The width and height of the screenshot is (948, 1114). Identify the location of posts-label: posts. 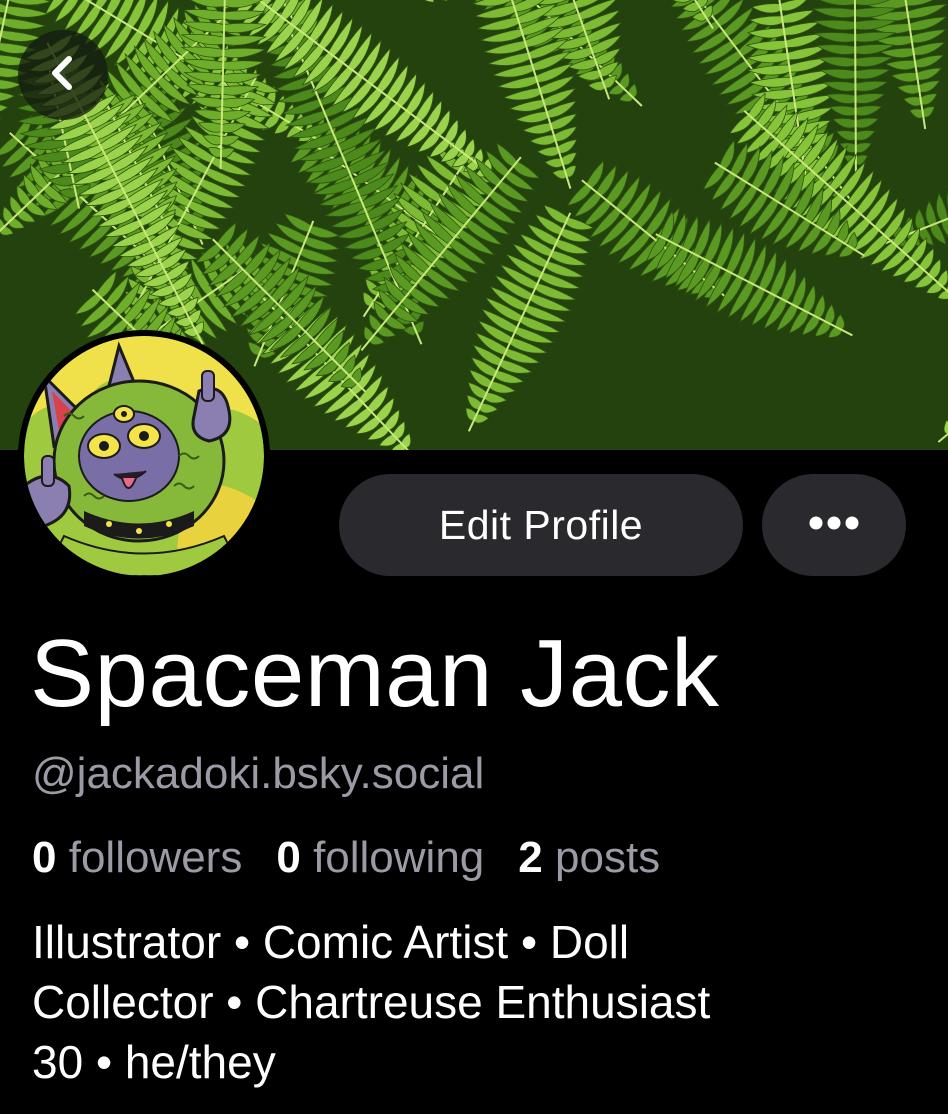
(608, 857).